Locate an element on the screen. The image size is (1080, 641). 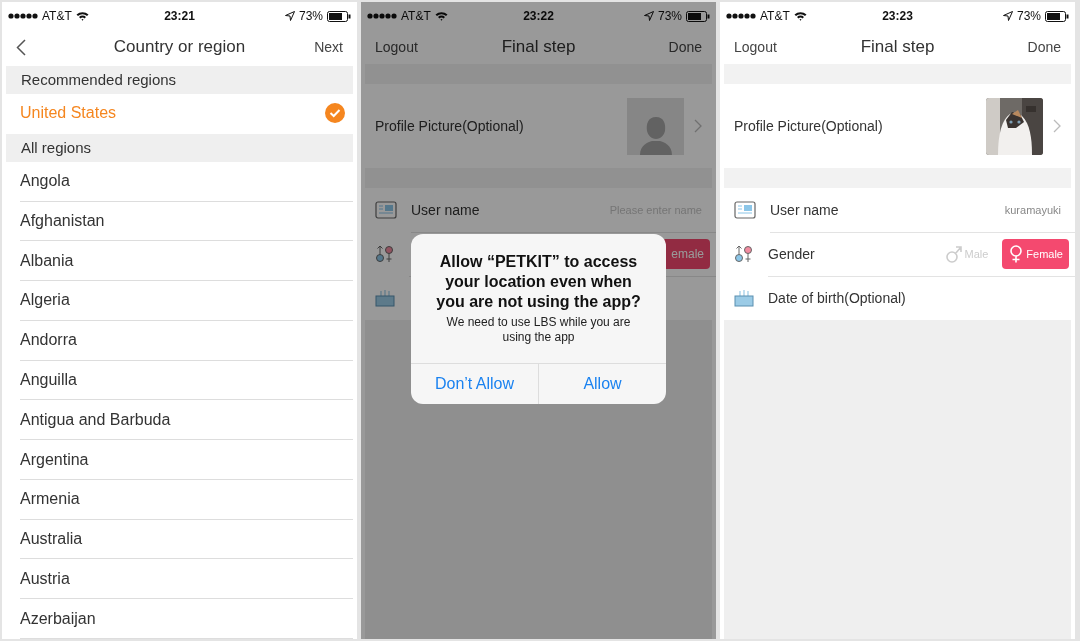
region-item: Antigua and Barbuda is located at coordinates (186, 420).